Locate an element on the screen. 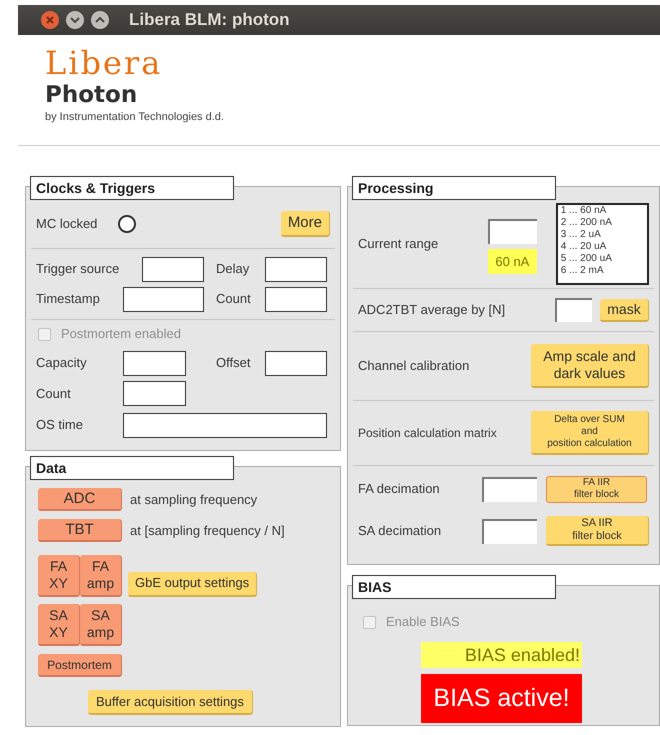 This screenshot has height=735, width=660. field-label: Trigger source is located at coordinates (78, 269).